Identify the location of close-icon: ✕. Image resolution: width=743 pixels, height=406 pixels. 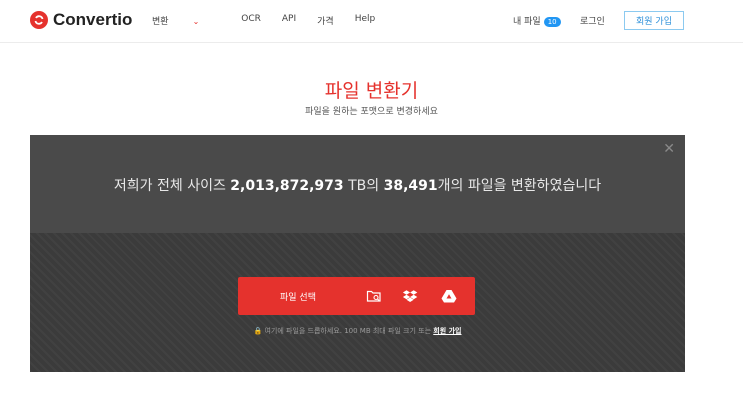
(669, 149).